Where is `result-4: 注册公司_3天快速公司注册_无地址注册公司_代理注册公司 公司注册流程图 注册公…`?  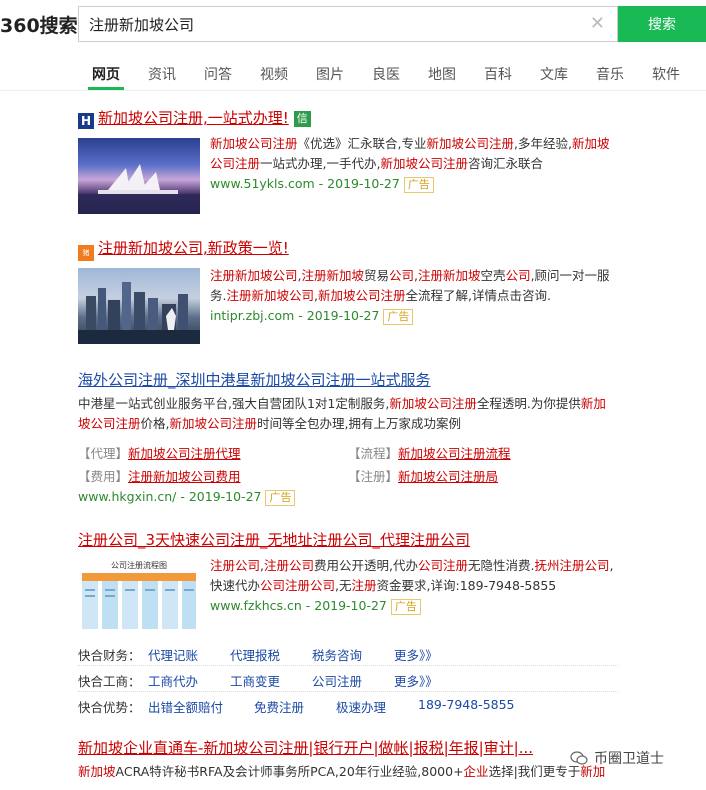
result-4: 注册公司_3天快速公司注册_无地址注册公司_代理注册公司 公司注册流程图 注册公… is located at coordinates (358, 585).